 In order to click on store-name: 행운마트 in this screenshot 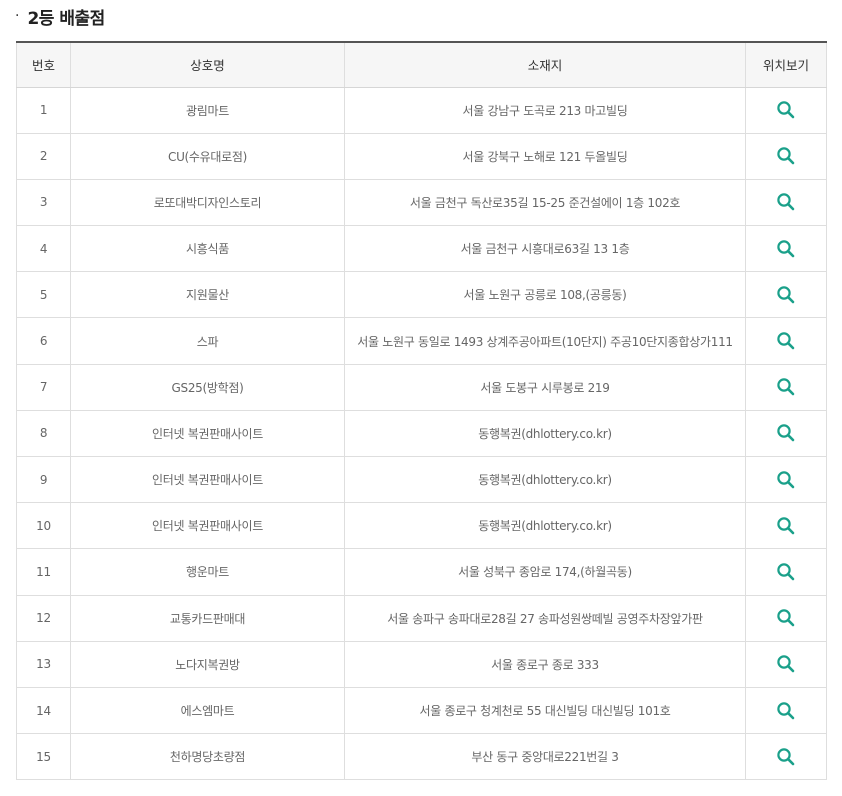, I will do `click(207, 572)`.